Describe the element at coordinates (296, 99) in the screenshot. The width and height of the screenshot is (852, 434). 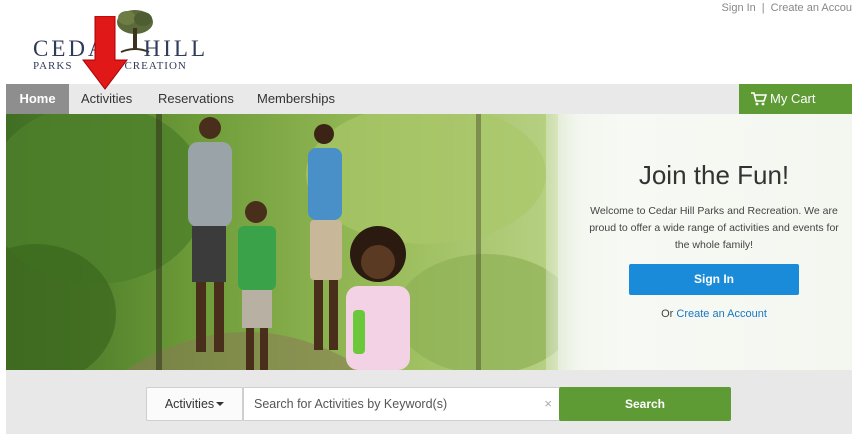
I see `nav-item-memberships: Memberships` at that location.